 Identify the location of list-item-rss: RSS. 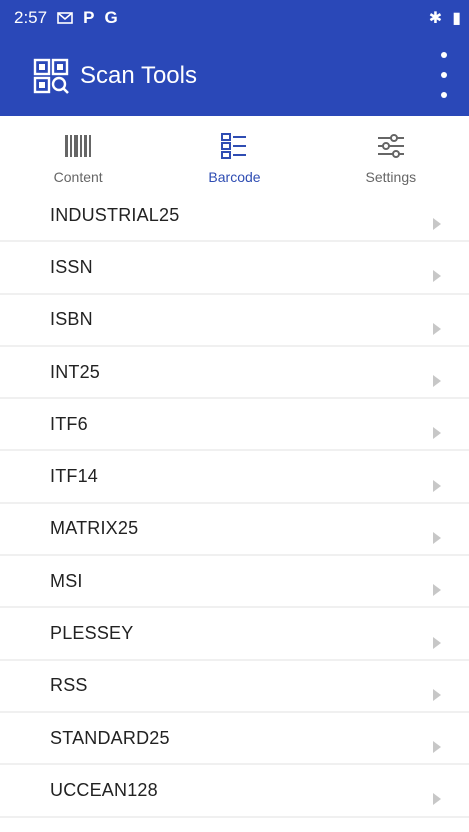
(234, 686).